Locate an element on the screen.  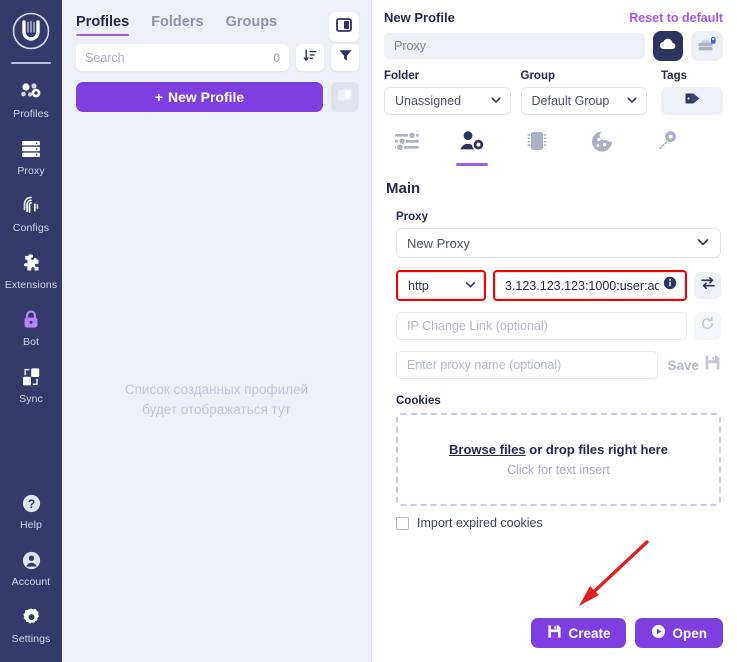
user-gear-icon is located at coordinates (472, 143).